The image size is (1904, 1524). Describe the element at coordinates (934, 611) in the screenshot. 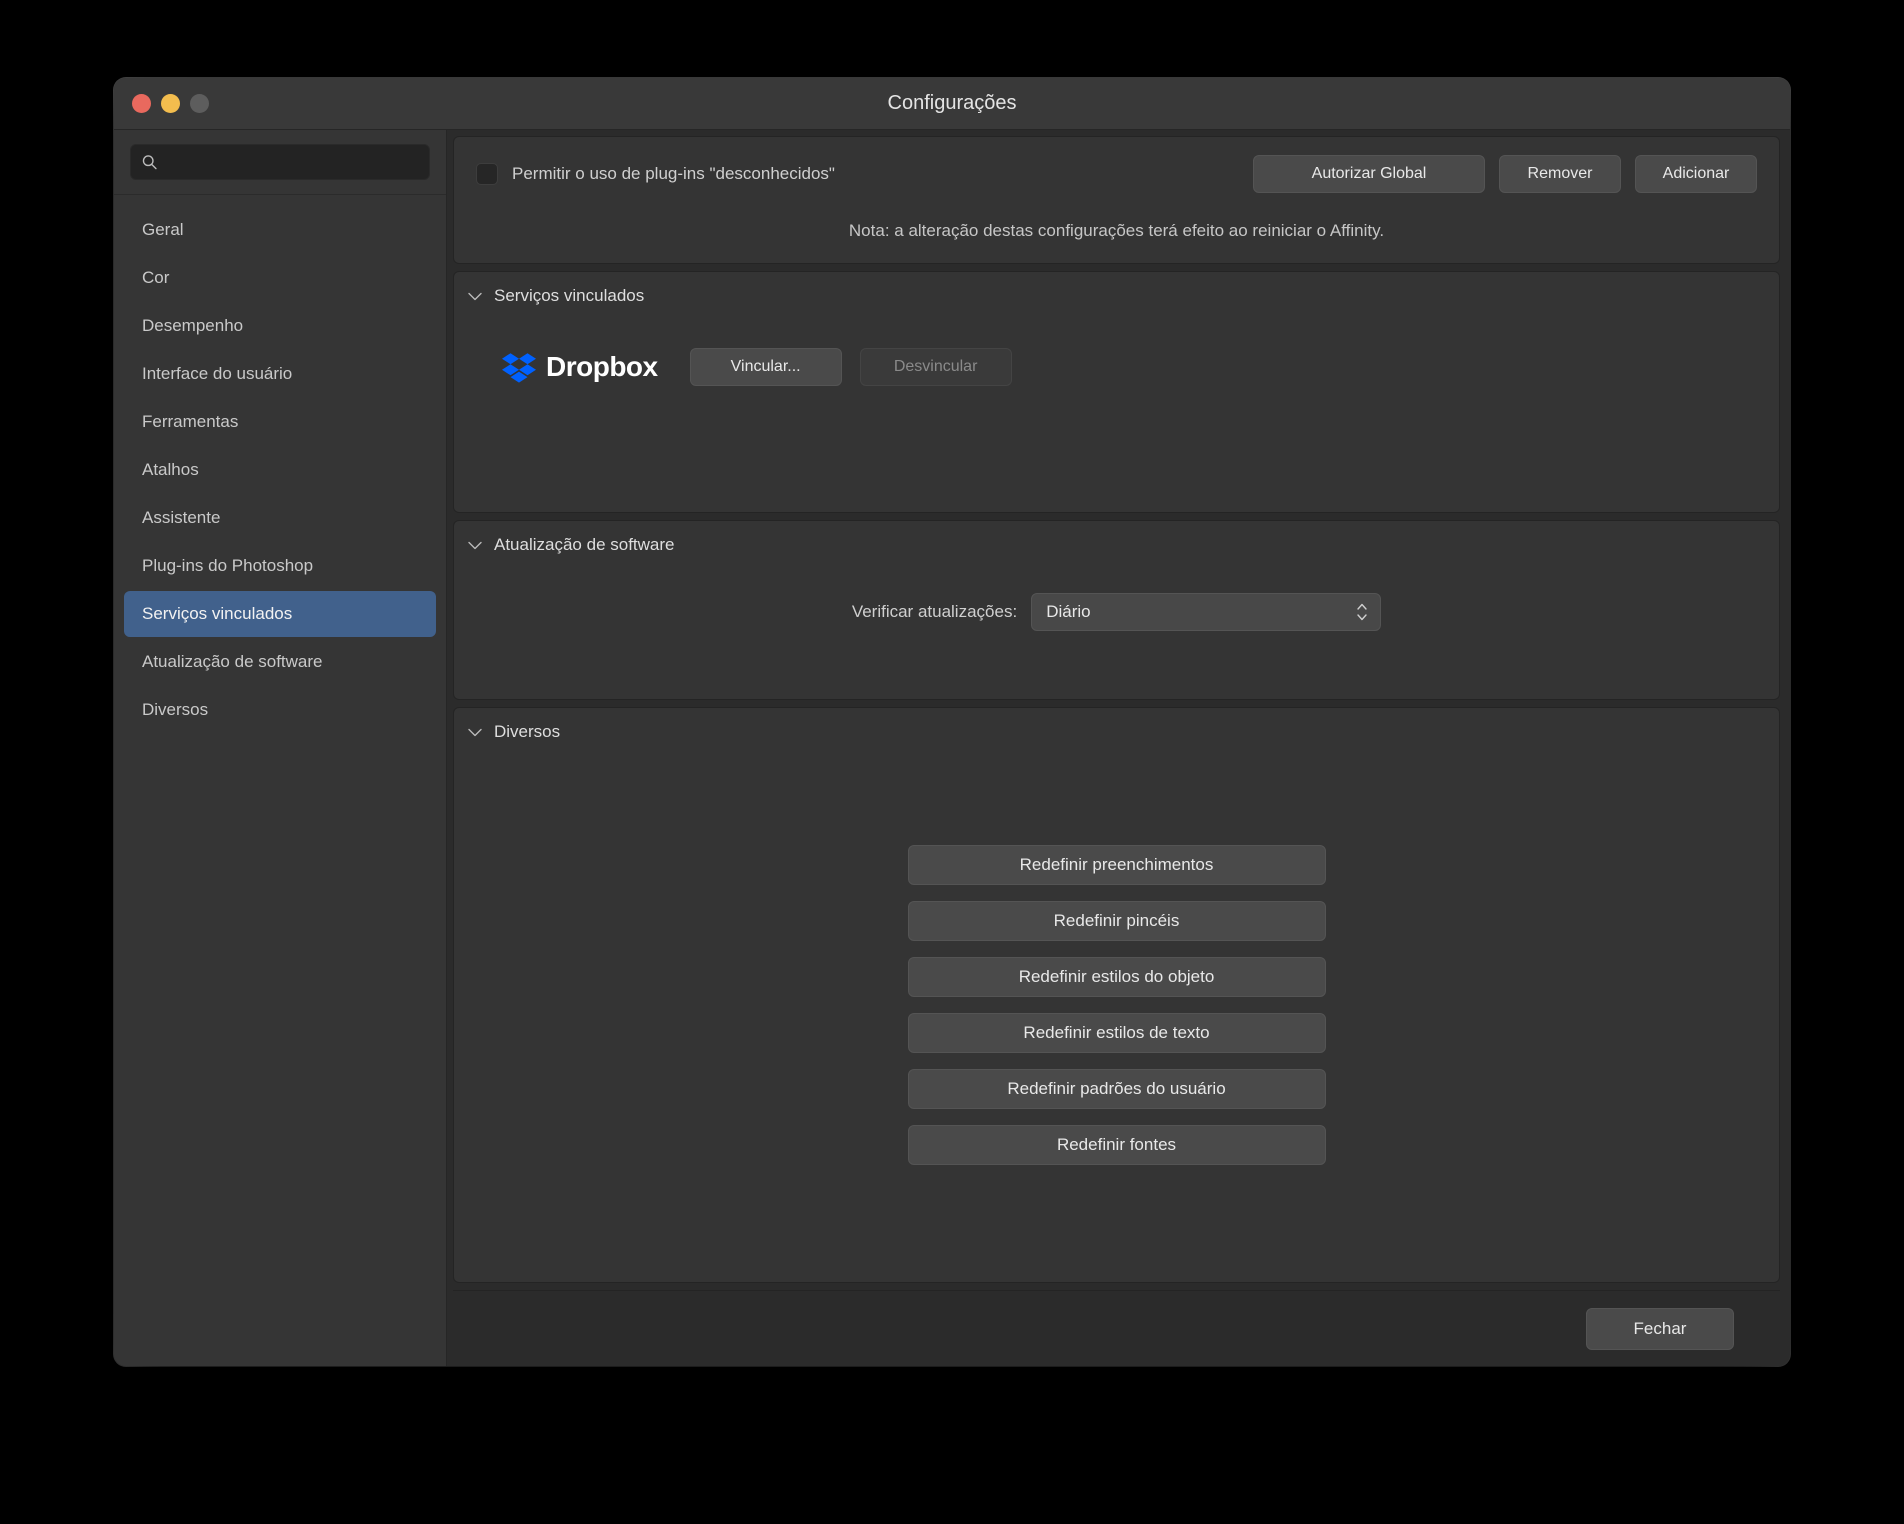

I see `check-updates-label: Verificar atualizações:` at that location.